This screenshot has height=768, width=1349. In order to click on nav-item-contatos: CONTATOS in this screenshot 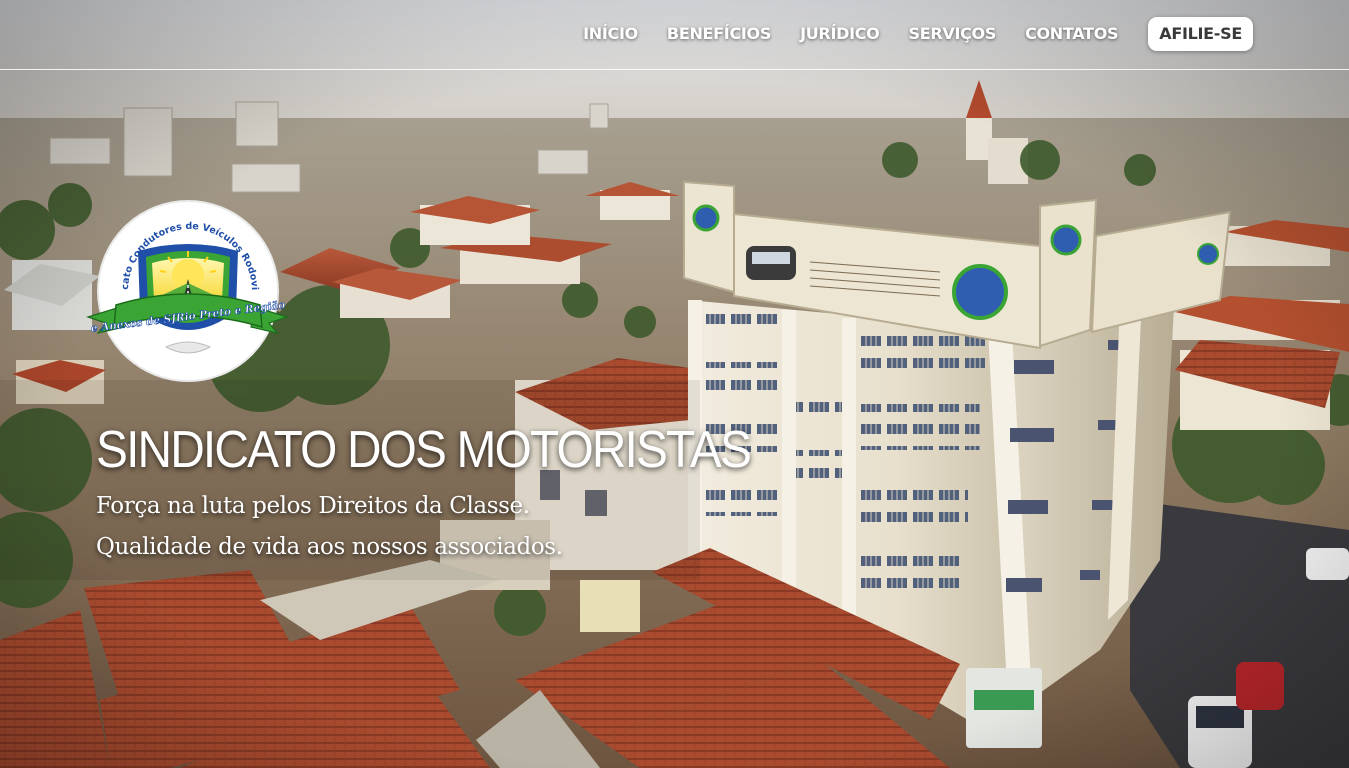, I will do `click(1071, 34)`.